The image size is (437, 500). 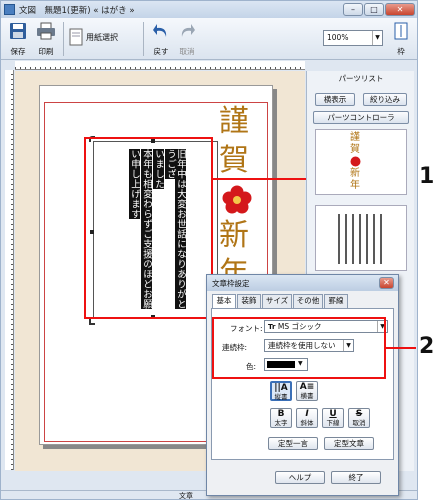 What do you see at coordinates (308, 301) in the screenshot?
I see `tab-other: その他` at bounding box center [308, 301].